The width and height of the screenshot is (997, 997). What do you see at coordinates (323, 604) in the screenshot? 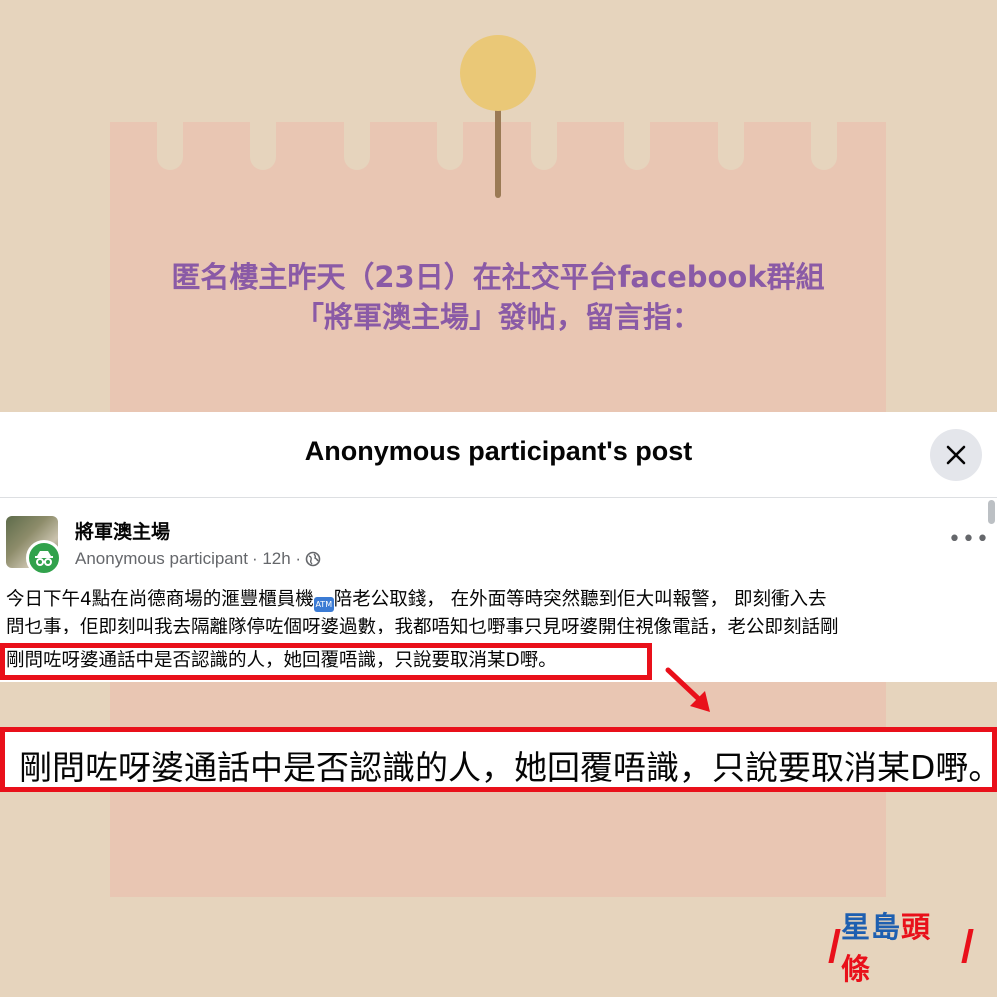
I see `atm-icon: ATM` at bounding box center [323, 604].